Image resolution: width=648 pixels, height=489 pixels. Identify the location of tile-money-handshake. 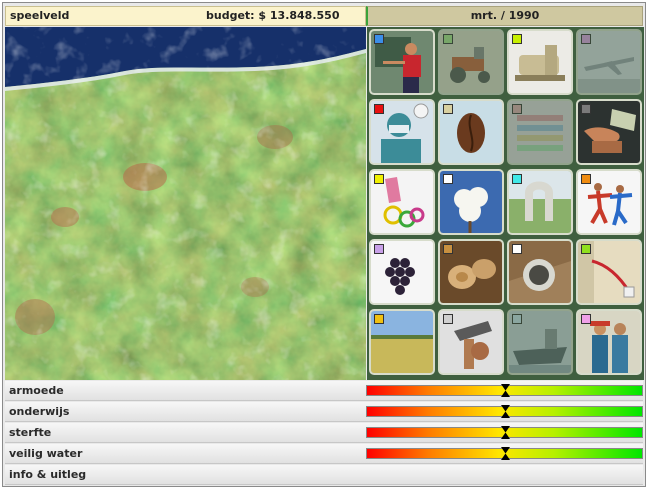
(609, 132).